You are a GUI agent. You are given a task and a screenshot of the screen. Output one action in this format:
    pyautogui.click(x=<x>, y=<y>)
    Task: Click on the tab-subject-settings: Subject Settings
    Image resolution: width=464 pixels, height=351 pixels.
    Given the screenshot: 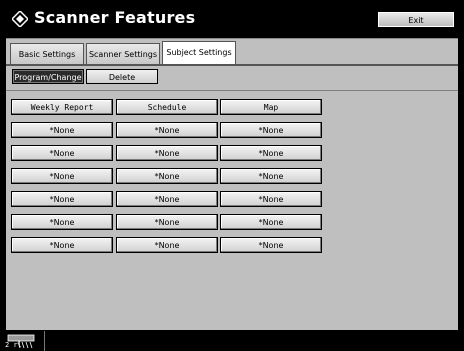 What is the action you would take?
    pyautogui.click(x=199, y=53)
    